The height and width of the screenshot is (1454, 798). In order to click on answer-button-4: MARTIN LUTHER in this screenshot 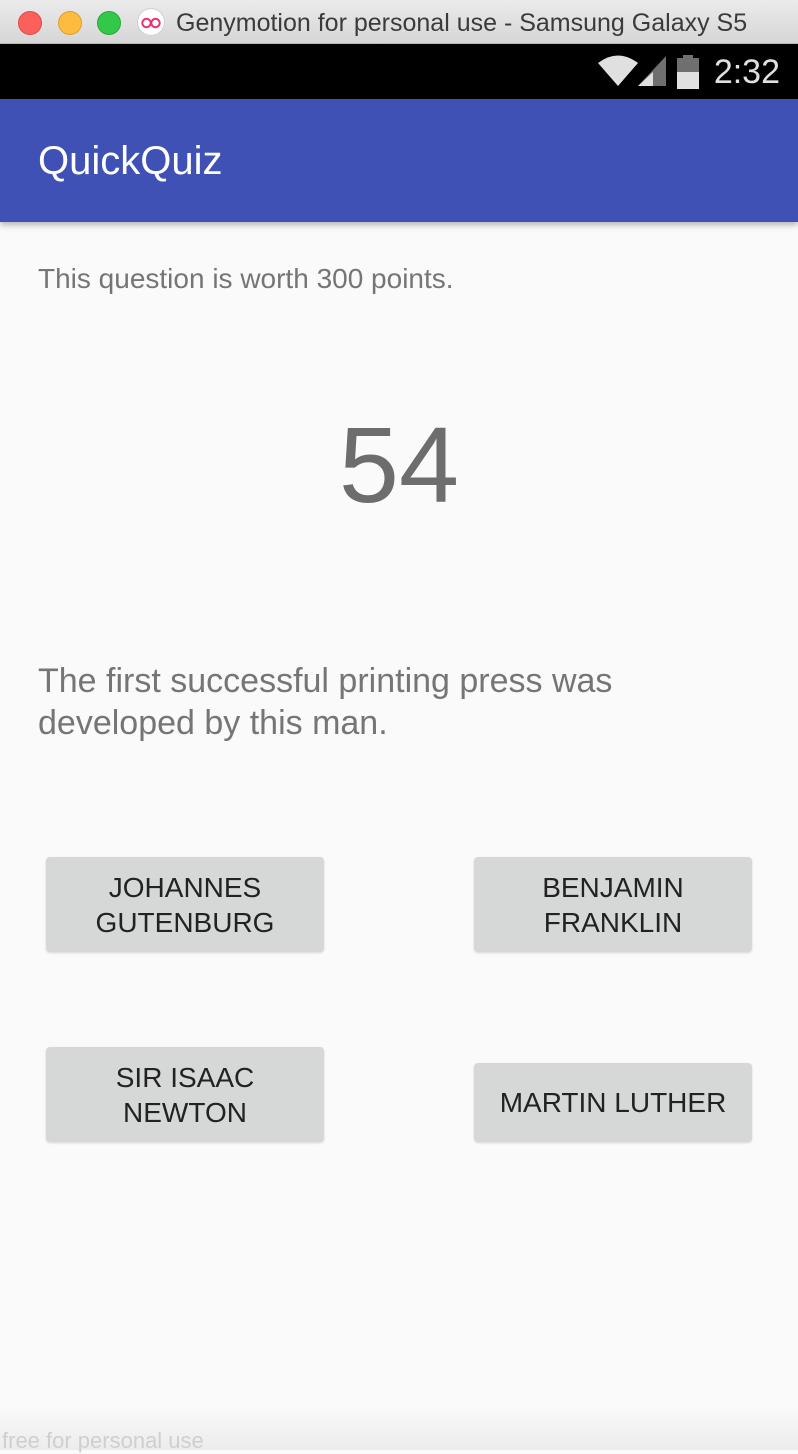, I will do `click(613, 1102)`.